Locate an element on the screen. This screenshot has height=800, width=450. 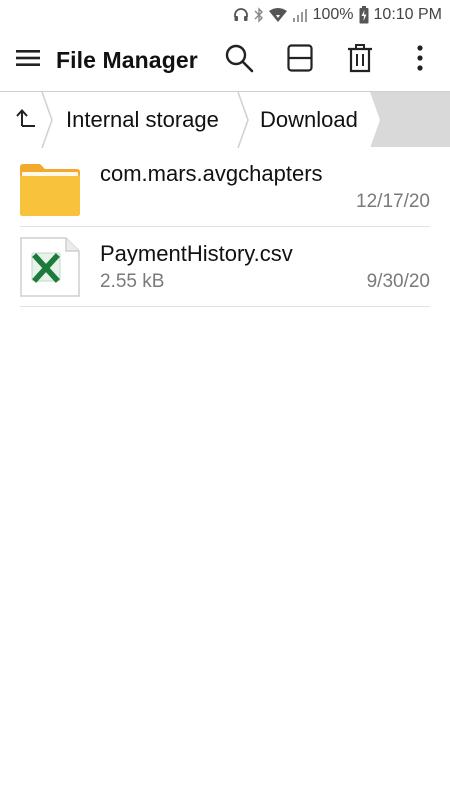
more-options-button is located at coordinates (420, 60).